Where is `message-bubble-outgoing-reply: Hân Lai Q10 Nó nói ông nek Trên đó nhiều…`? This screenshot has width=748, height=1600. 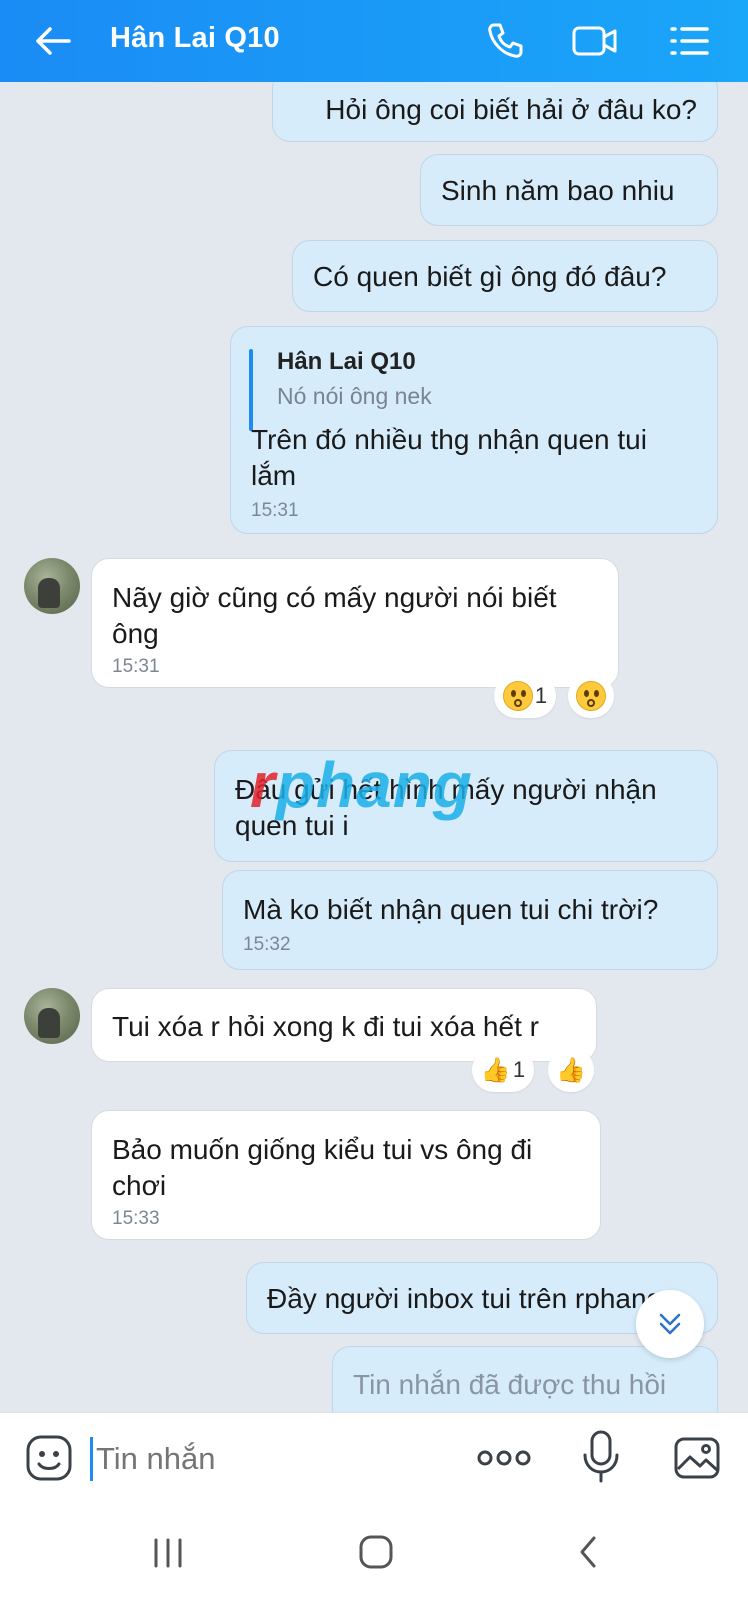
message-bubble-outgoing-reply: Hân Lai Q10 Nó nói ông nek Trên đó nhiều… is located at coordinates (474, 430).